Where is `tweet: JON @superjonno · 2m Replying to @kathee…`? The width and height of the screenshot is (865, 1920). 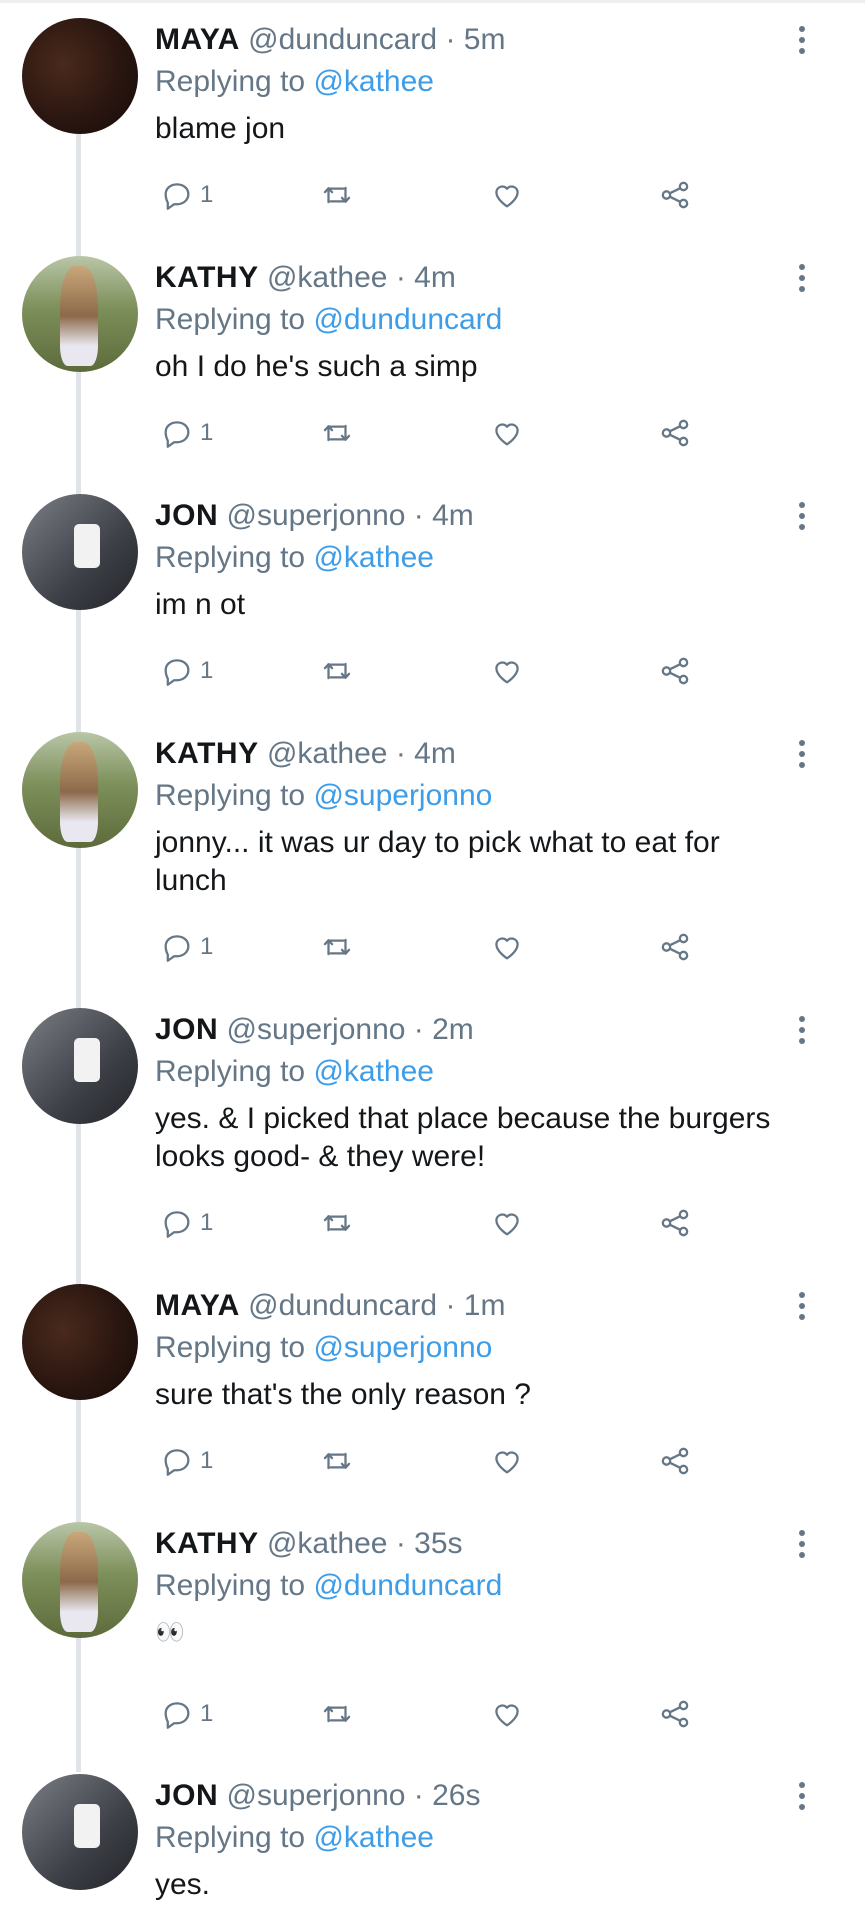
tweet: JON @superjonno · 2m Replying to @kathee… is located at coordinates (432, 1128).